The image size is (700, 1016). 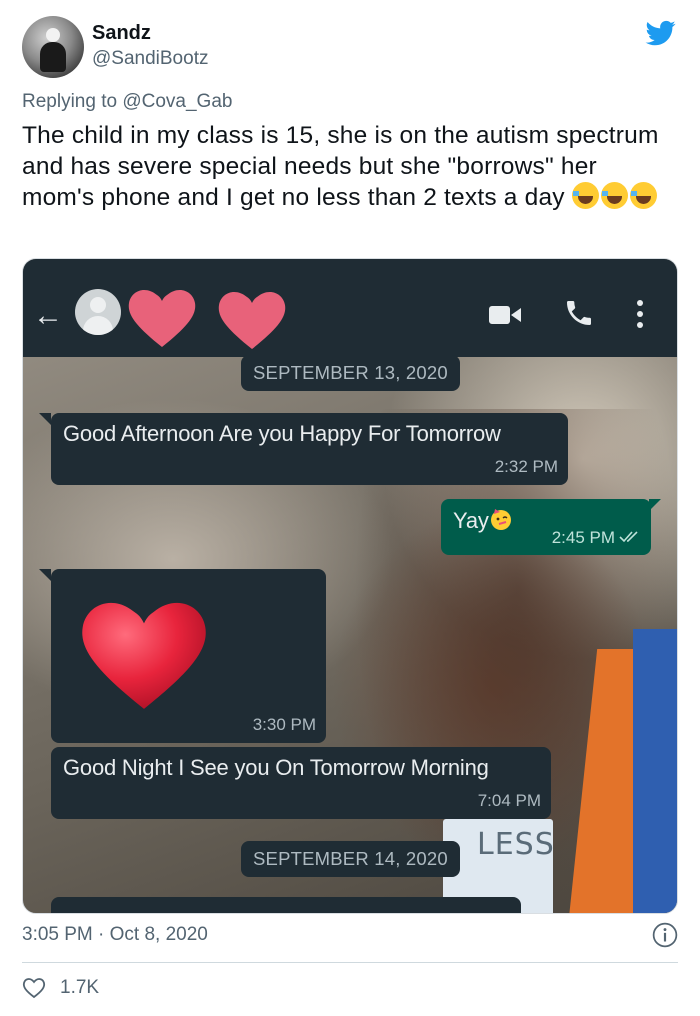 I want to click on info-icon, so click(x=665, y=935).